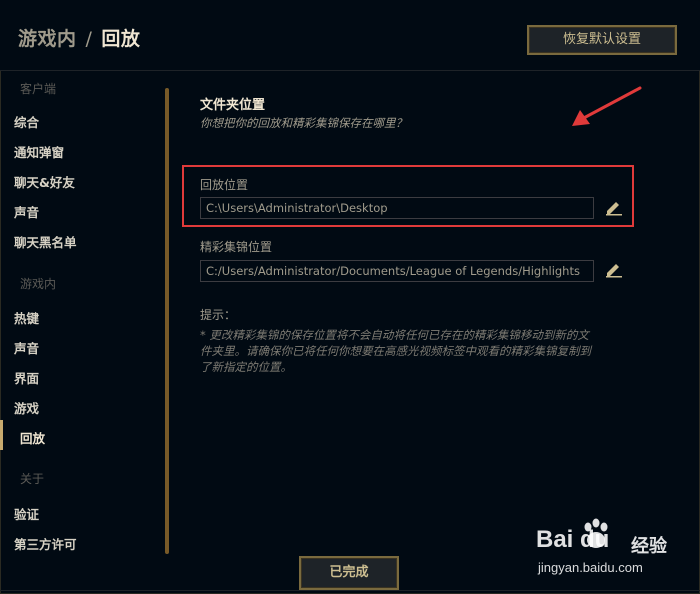 This screenshot has height=594, width=700. What do you see at coordinates (349, 573) in the screenshot?
I see `done-button: 已完成` at bounding box center [349, 573].